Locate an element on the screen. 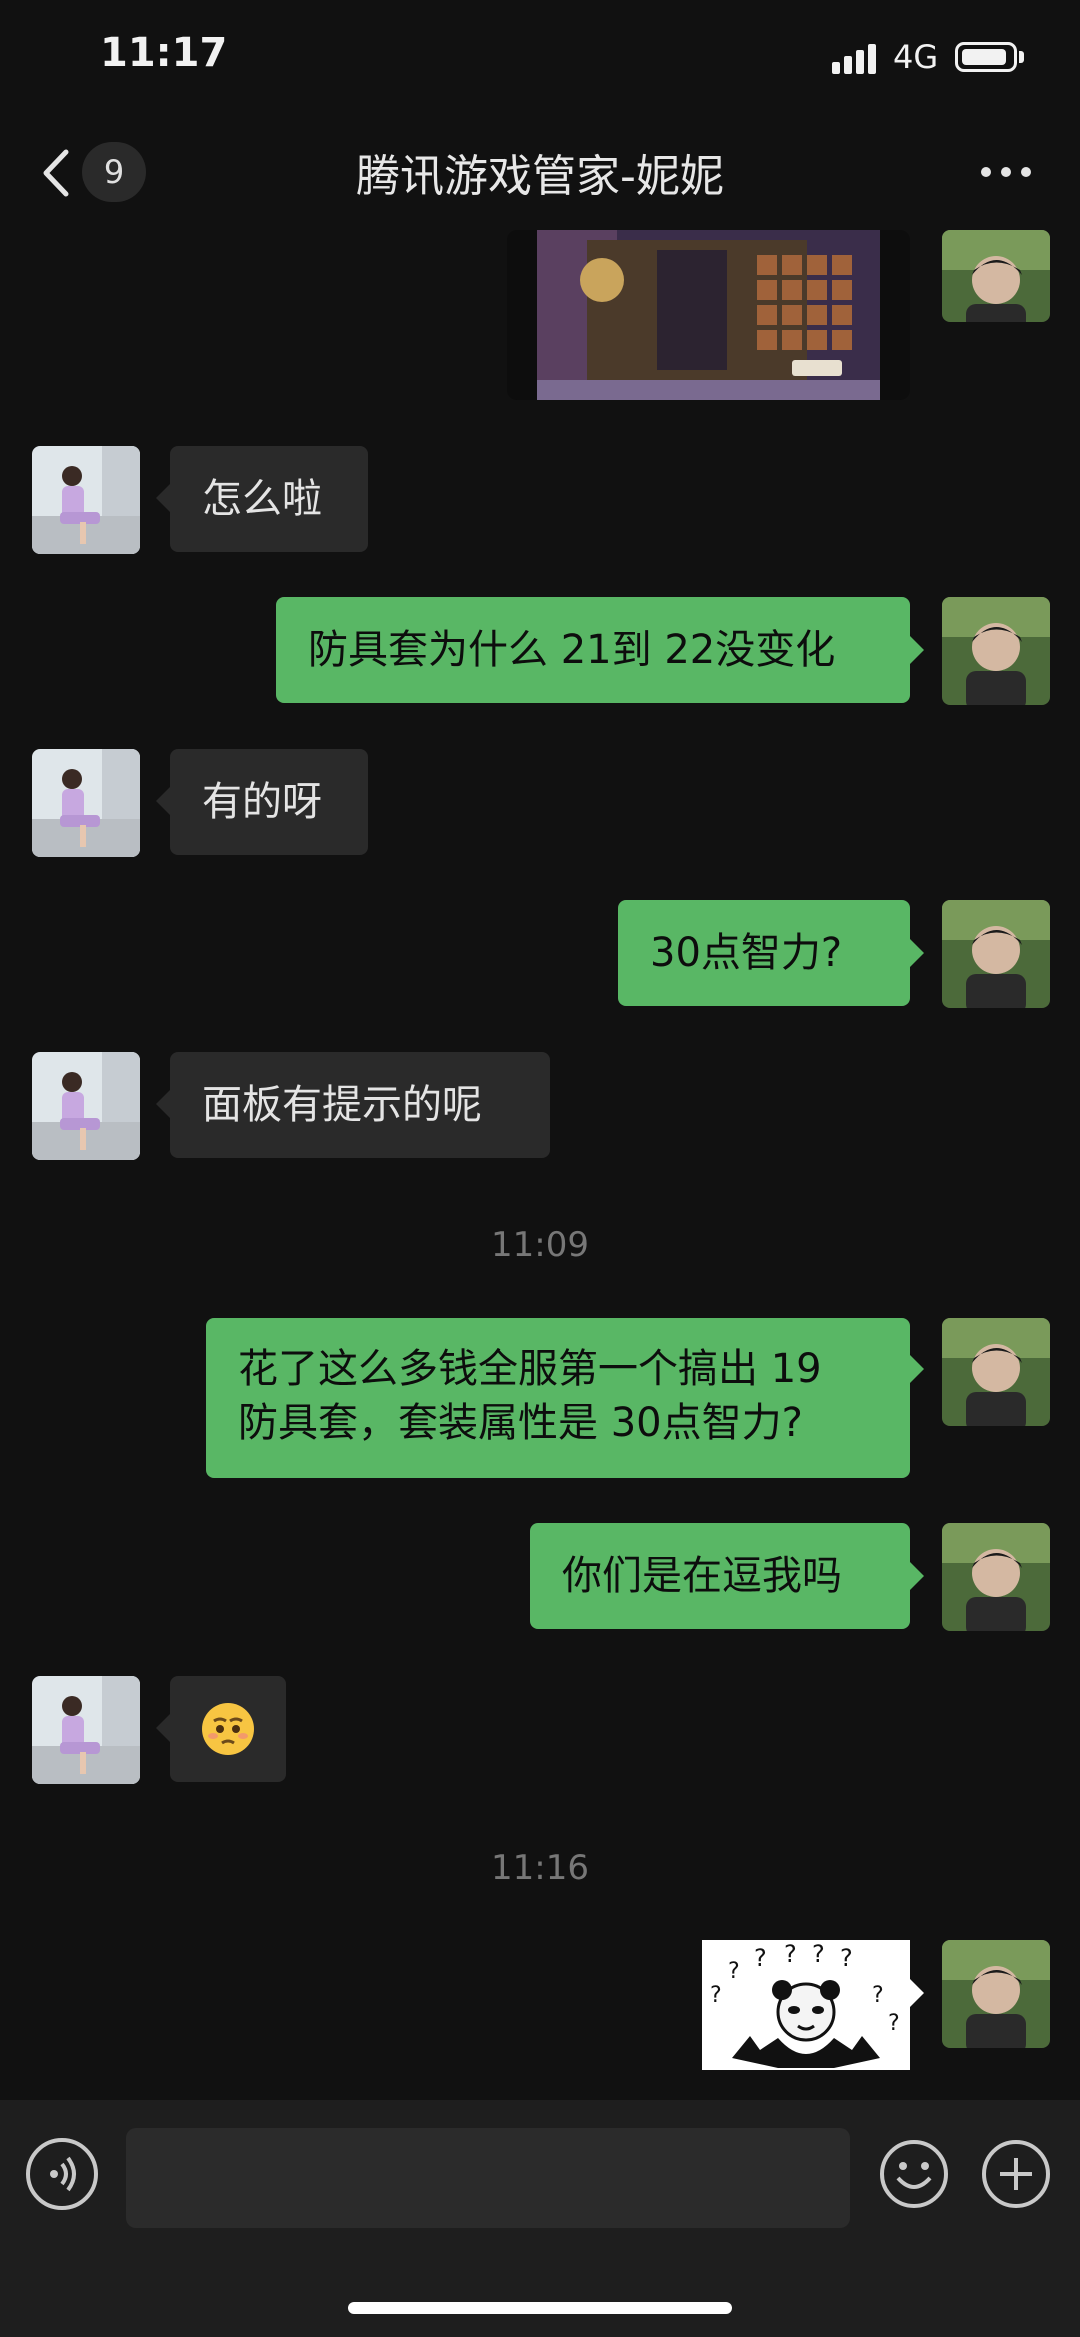 This screenshot has height=2337, width=1080. message-bubble: 有的呀 is located at coordinates (269, 802).